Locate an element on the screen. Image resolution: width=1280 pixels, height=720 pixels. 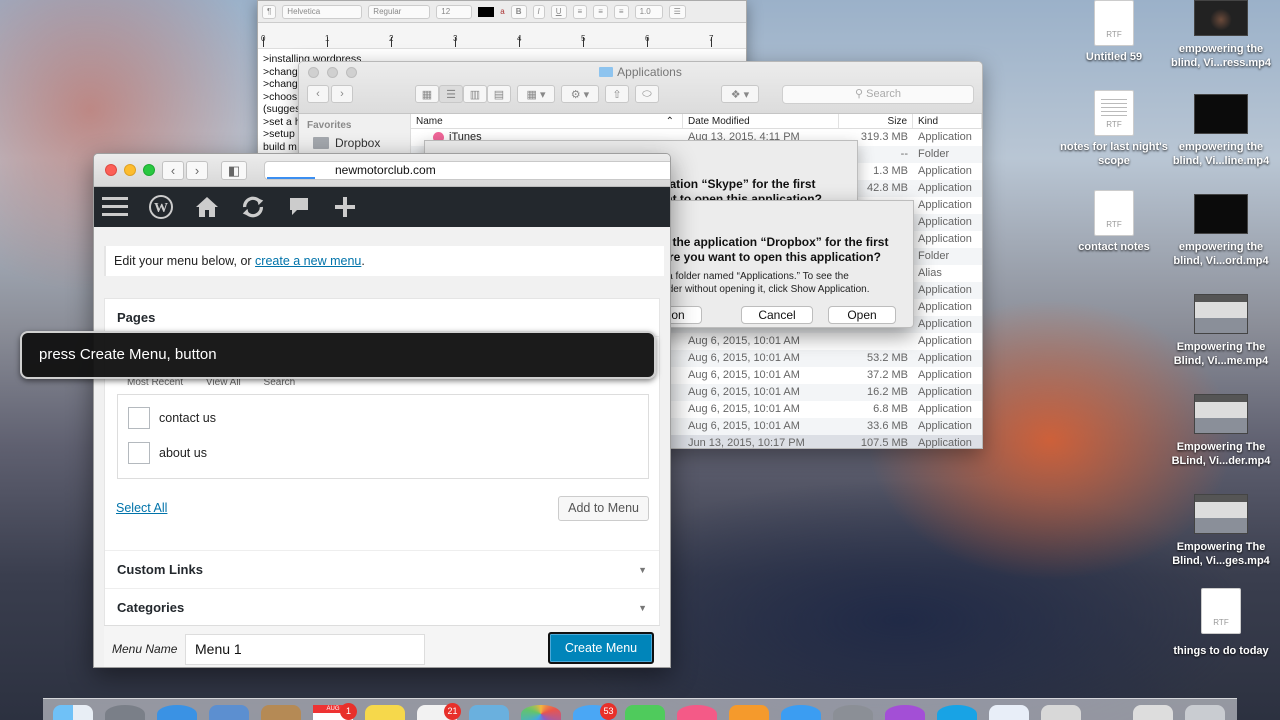
tag-icon: ⬭ is located at coordinates (647, 94).